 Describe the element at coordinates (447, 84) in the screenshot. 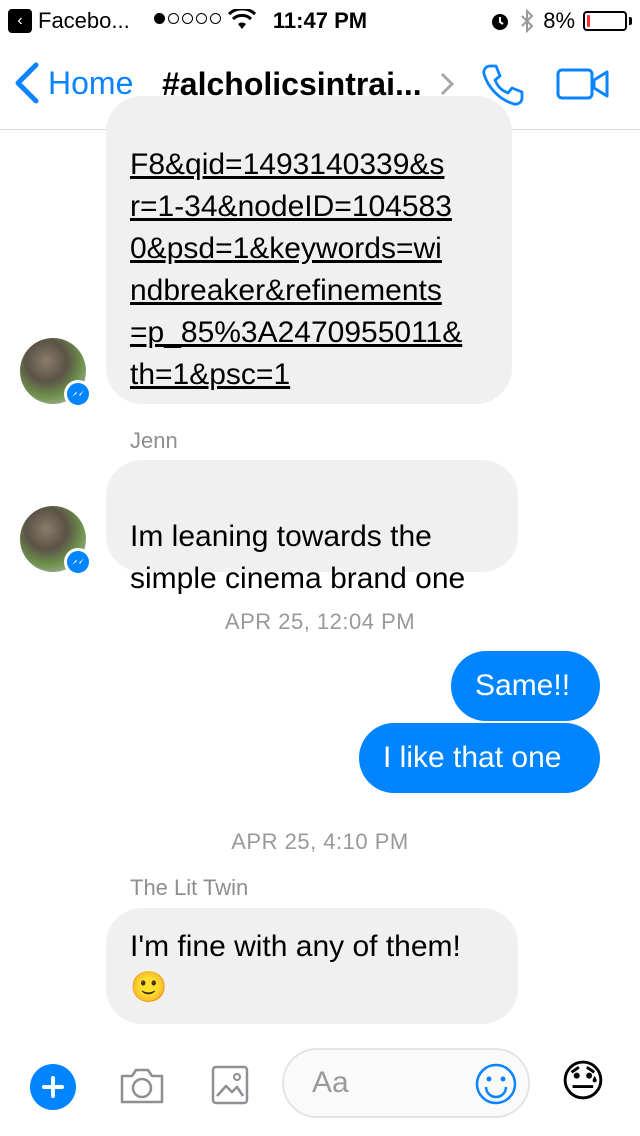

I see `chevron-right-icon` at that location.